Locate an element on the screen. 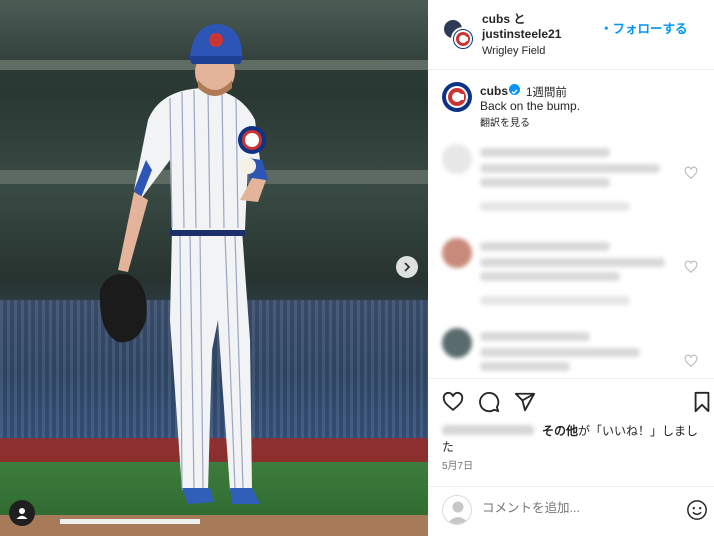  emoji-icon is located at coordinates (697, 510).